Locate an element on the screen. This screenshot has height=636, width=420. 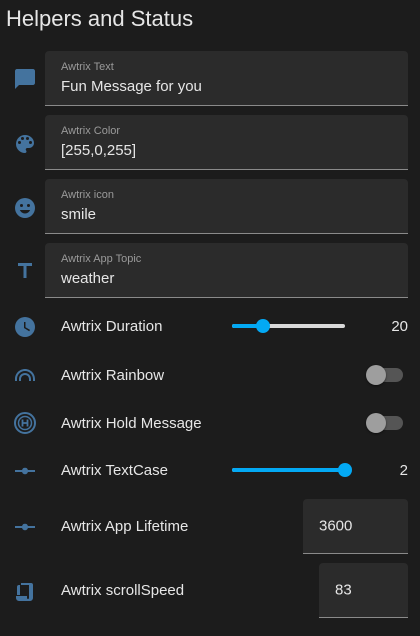
field-value: smile is located at coordinates (78, 214).